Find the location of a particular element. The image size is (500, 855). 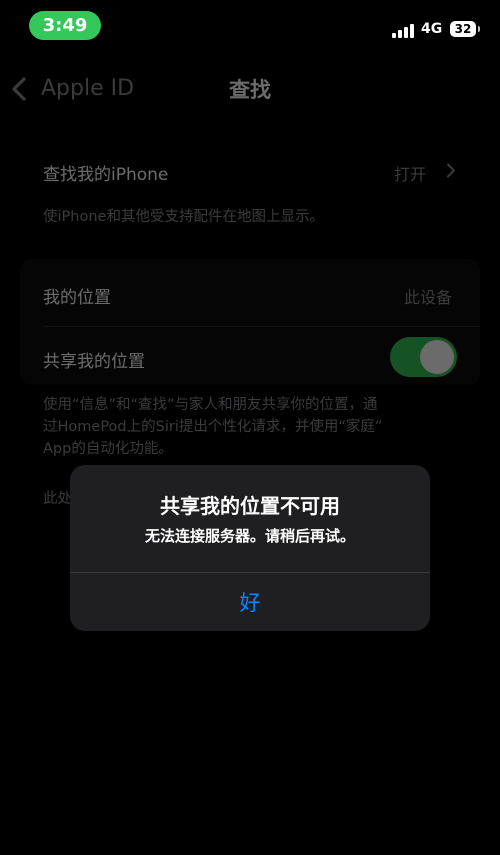

share-location-label: 共享我的位置 is located at coordinates (94, 362).